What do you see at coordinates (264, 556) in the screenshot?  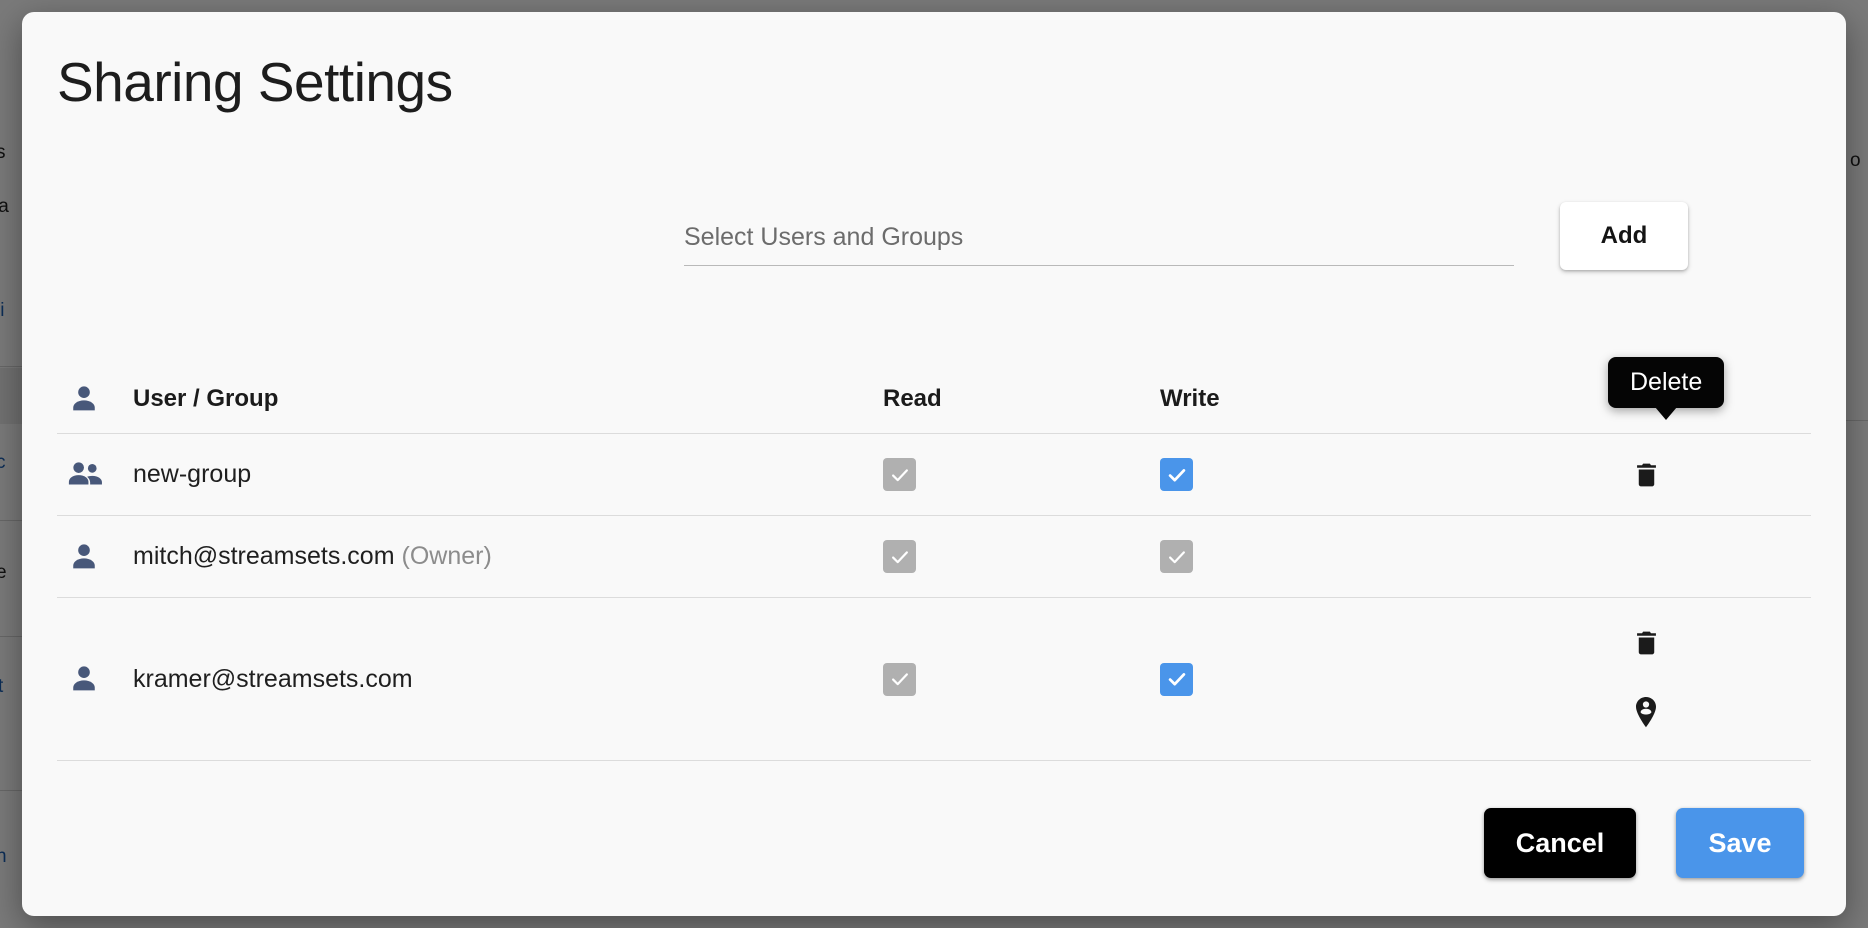 I see `row-user-email: mitch@streamsets.com` at bounding box center [264, 556].